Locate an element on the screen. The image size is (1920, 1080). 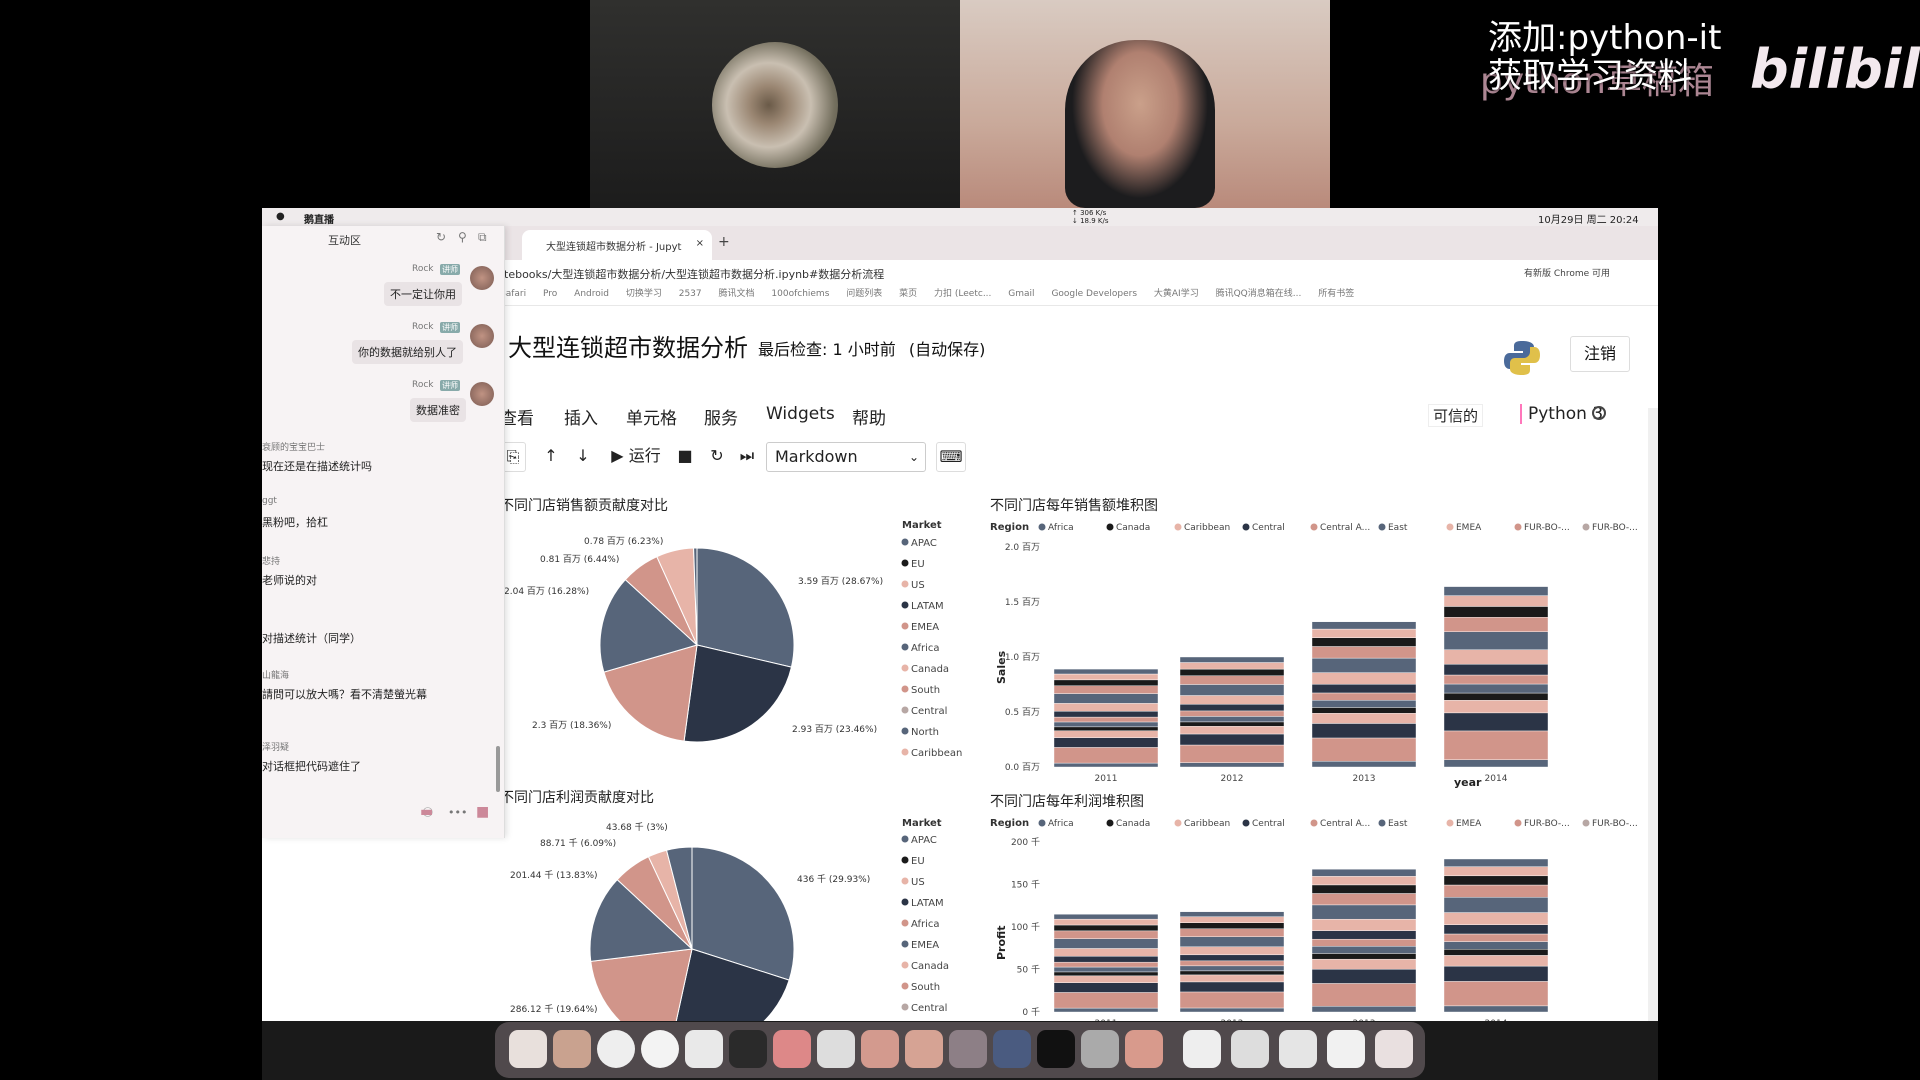
wps-icon is located at coordinates (792, 1049).